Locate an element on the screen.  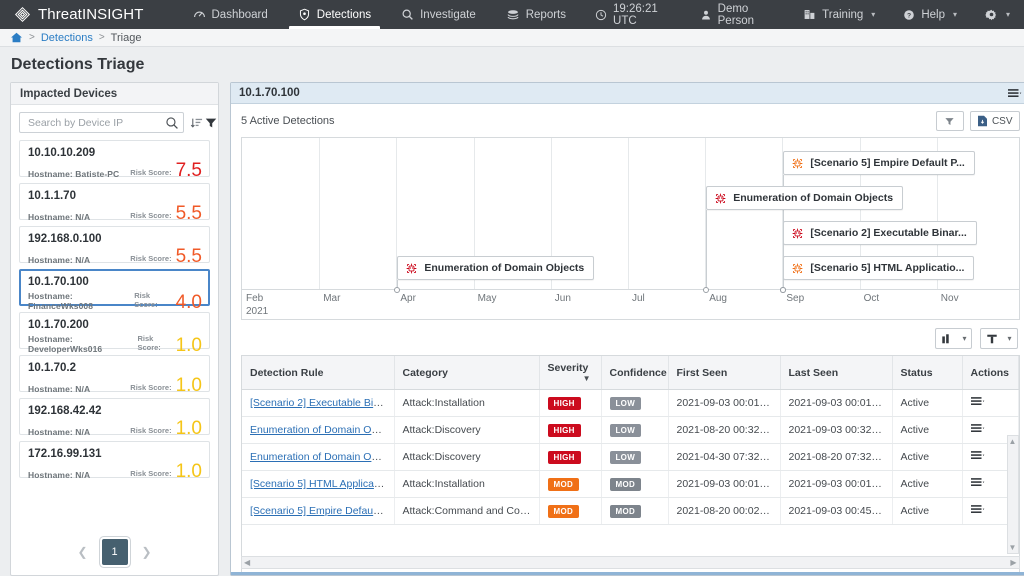
sort-descending-icon is located at coordinates (197, 122).